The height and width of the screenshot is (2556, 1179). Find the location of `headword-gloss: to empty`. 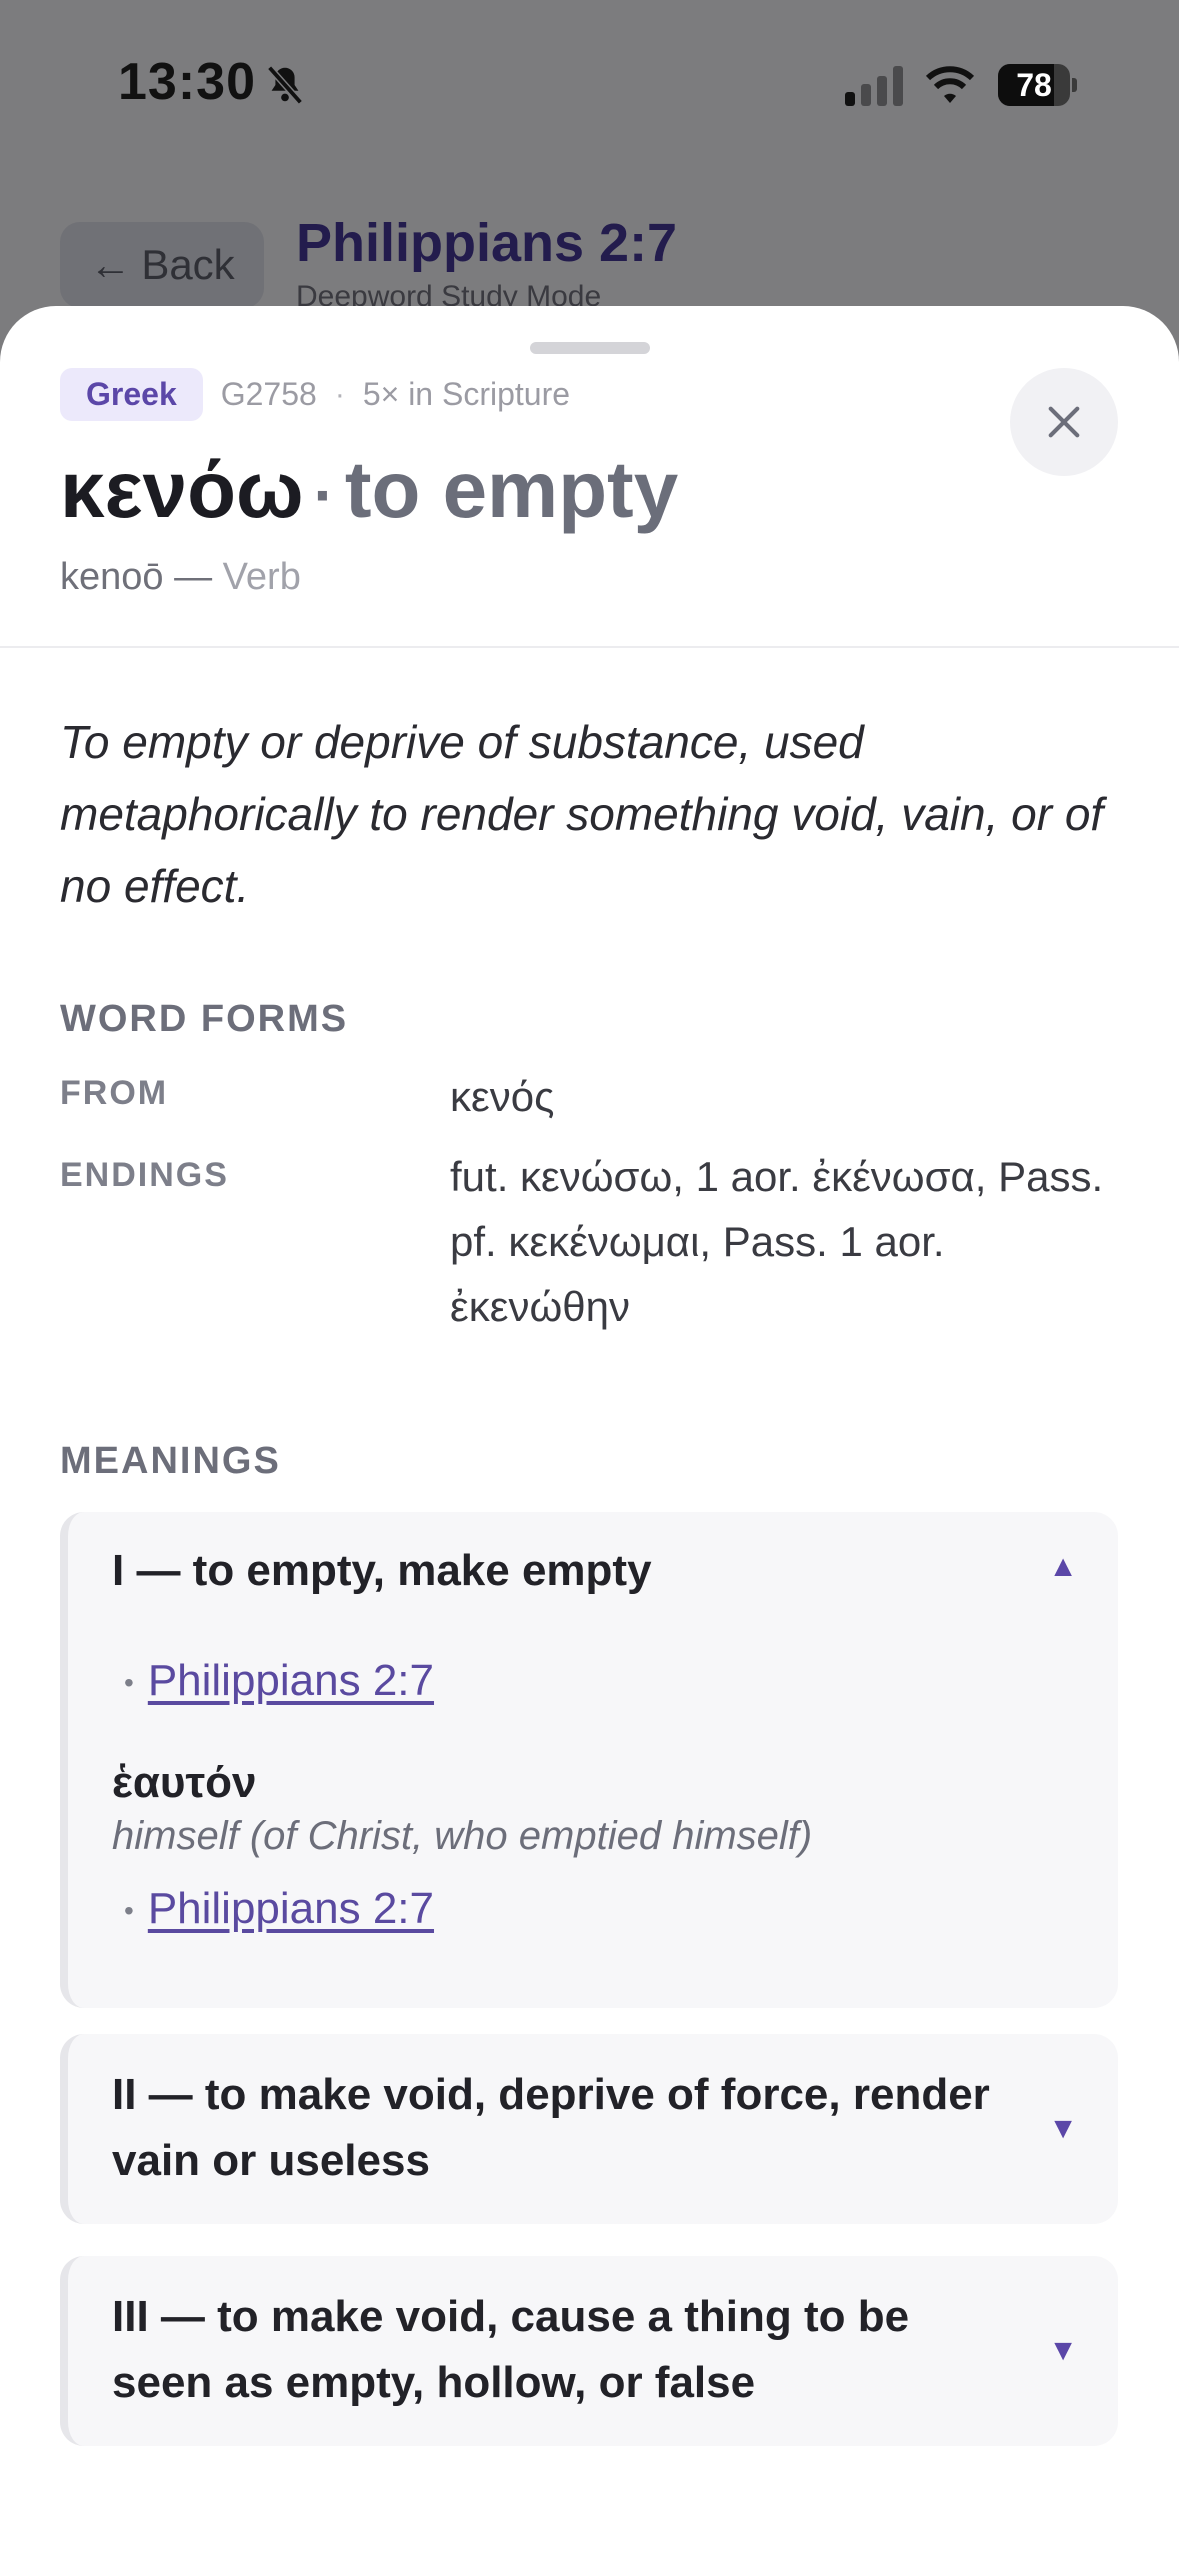

headword-gloss: to empty is located at coordinates (511, 489).